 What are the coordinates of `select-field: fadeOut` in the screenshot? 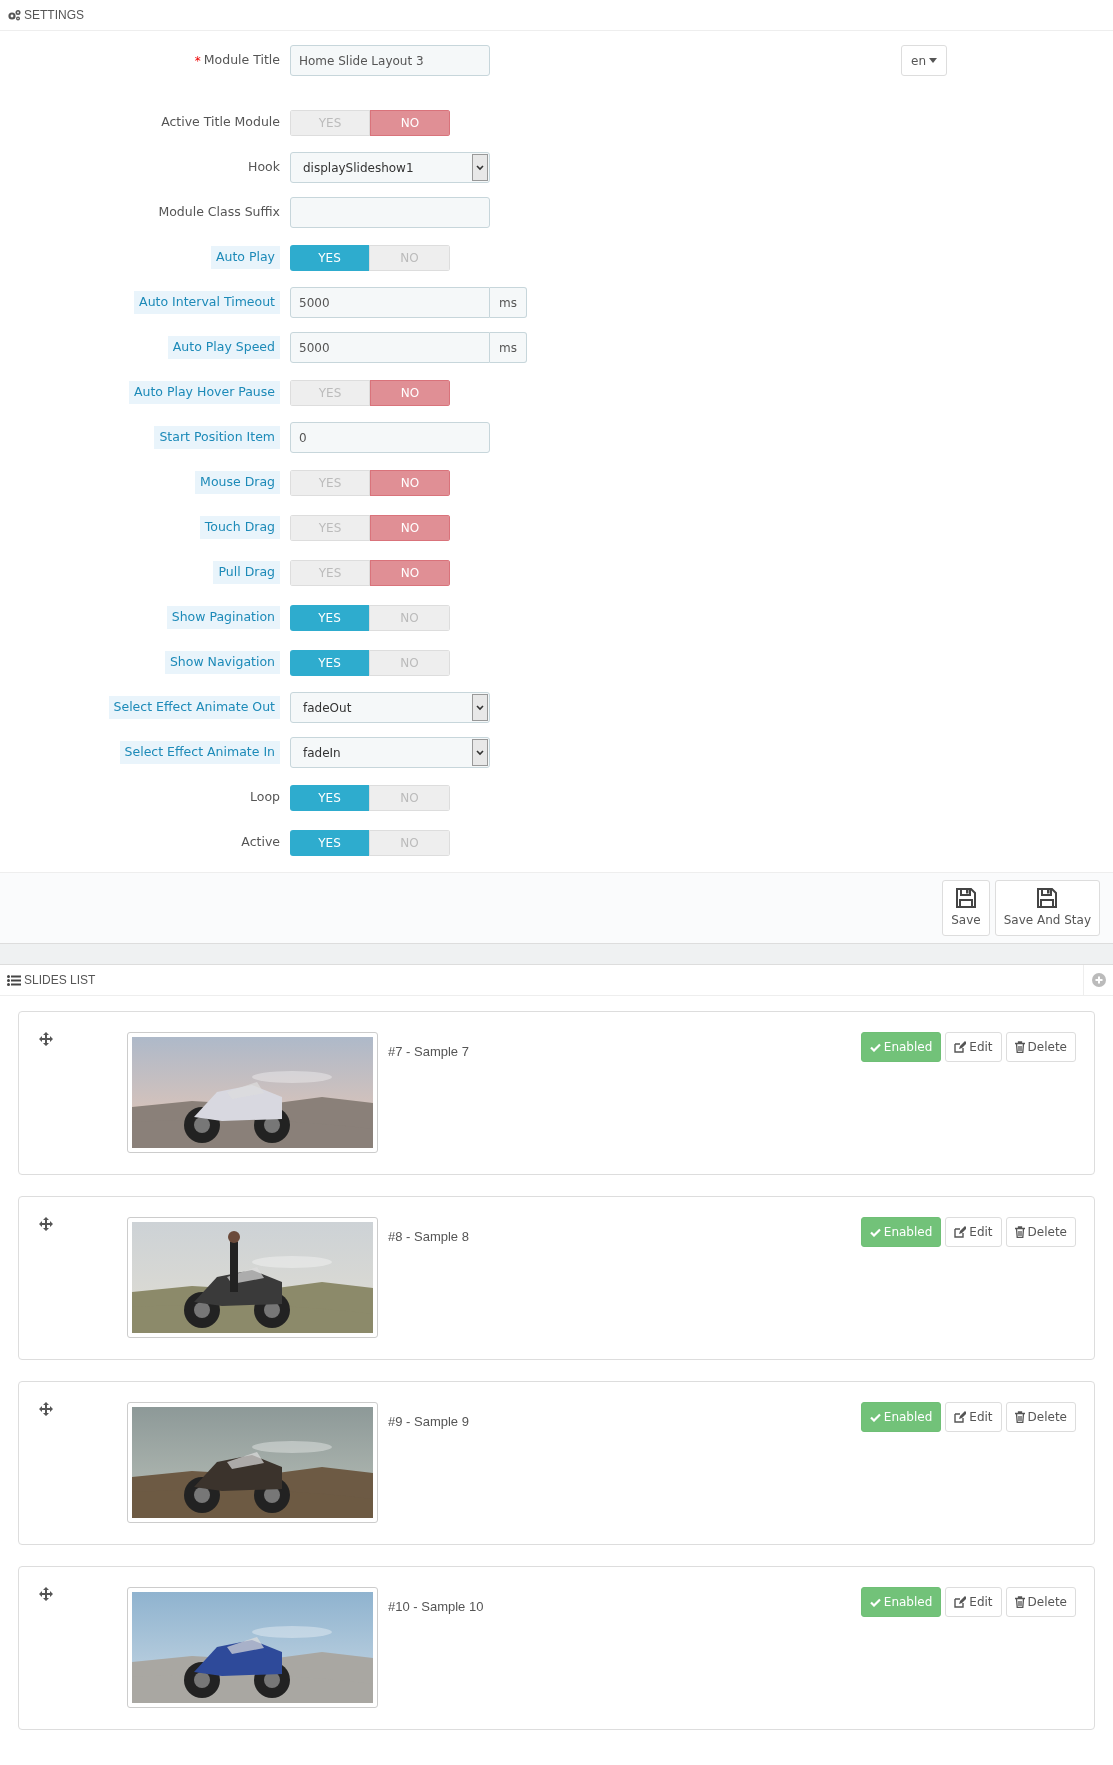 It's located at (390, 707).